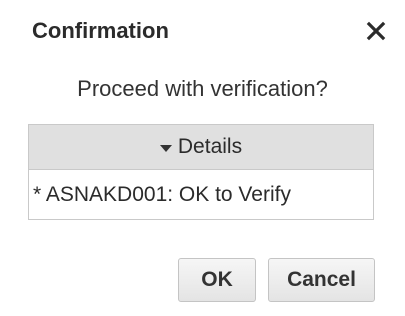  What do you see at coordinates (321, 280) in the screenshot?
I see `cancel-button: Cancel` at bounding box center [321, 280].